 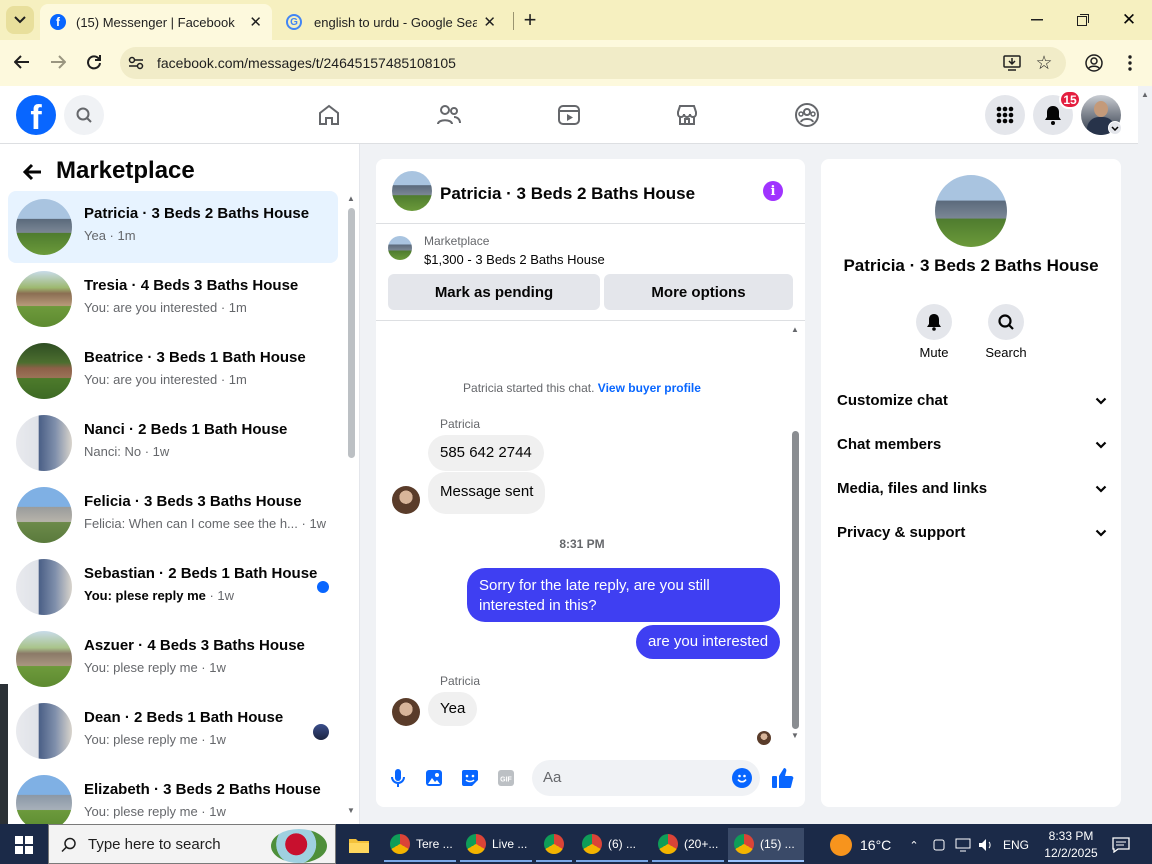 I want to click on search-in-chat-button, so click(x=1006, y=322).